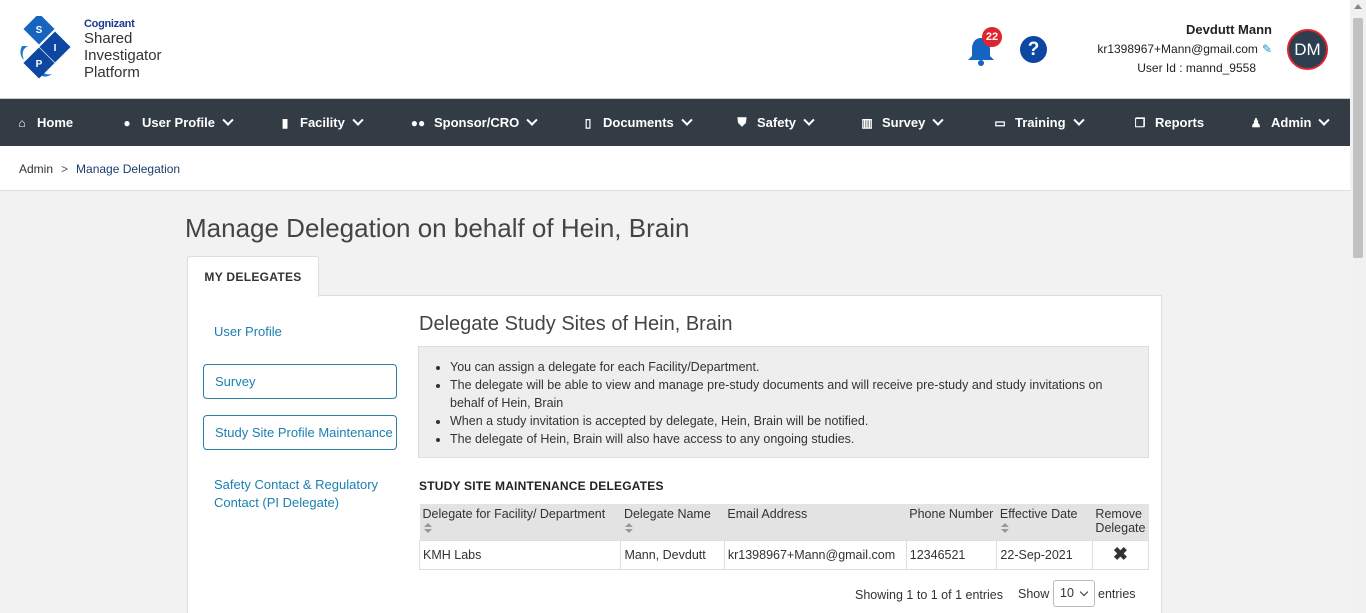 This screenshot has height=613, width=1366. I want to click on user-icon: ♟, so click(1256, 122).